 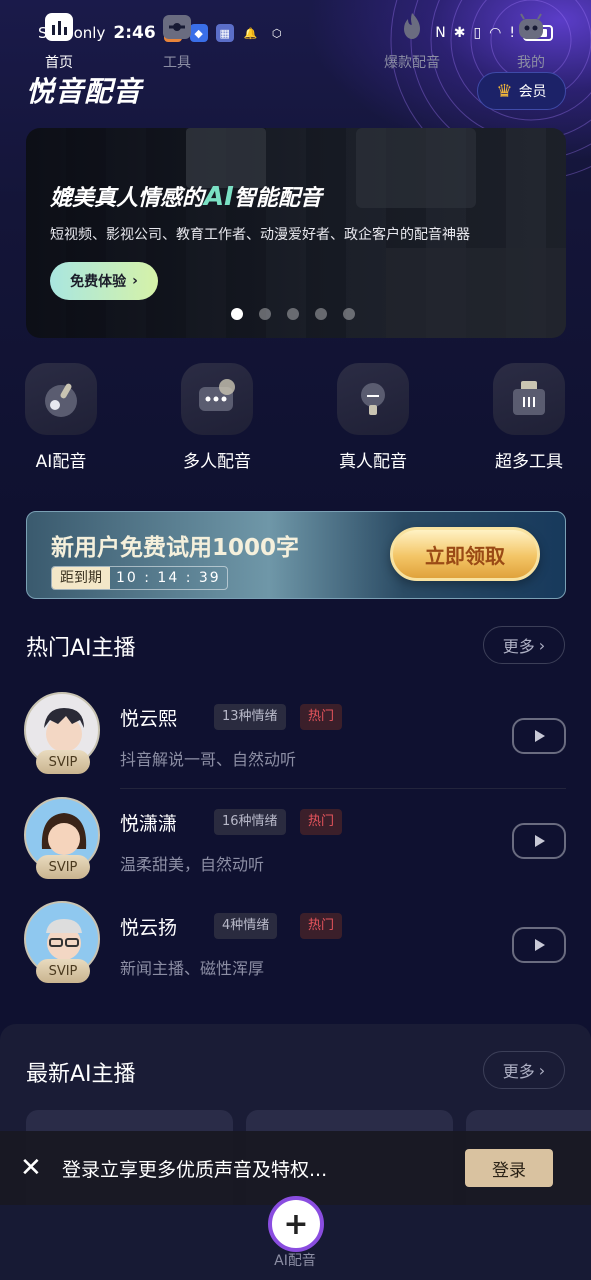 What do you see at coordinates (208, 759) in the screenshot?
I see `anchor-description: 抖音解说一哥、自然动听` at bounding box center [208, 759].